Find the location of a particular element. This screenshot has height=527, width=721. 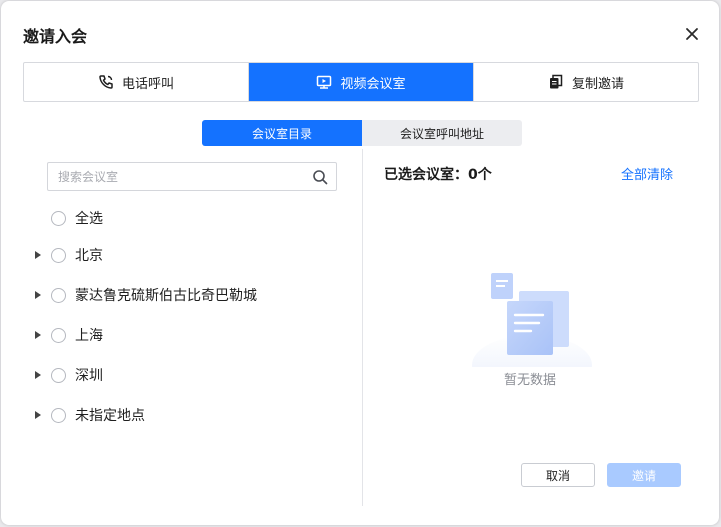

tab-room-address: 会议室呼叫地址 is located at coordinates (442, 133).